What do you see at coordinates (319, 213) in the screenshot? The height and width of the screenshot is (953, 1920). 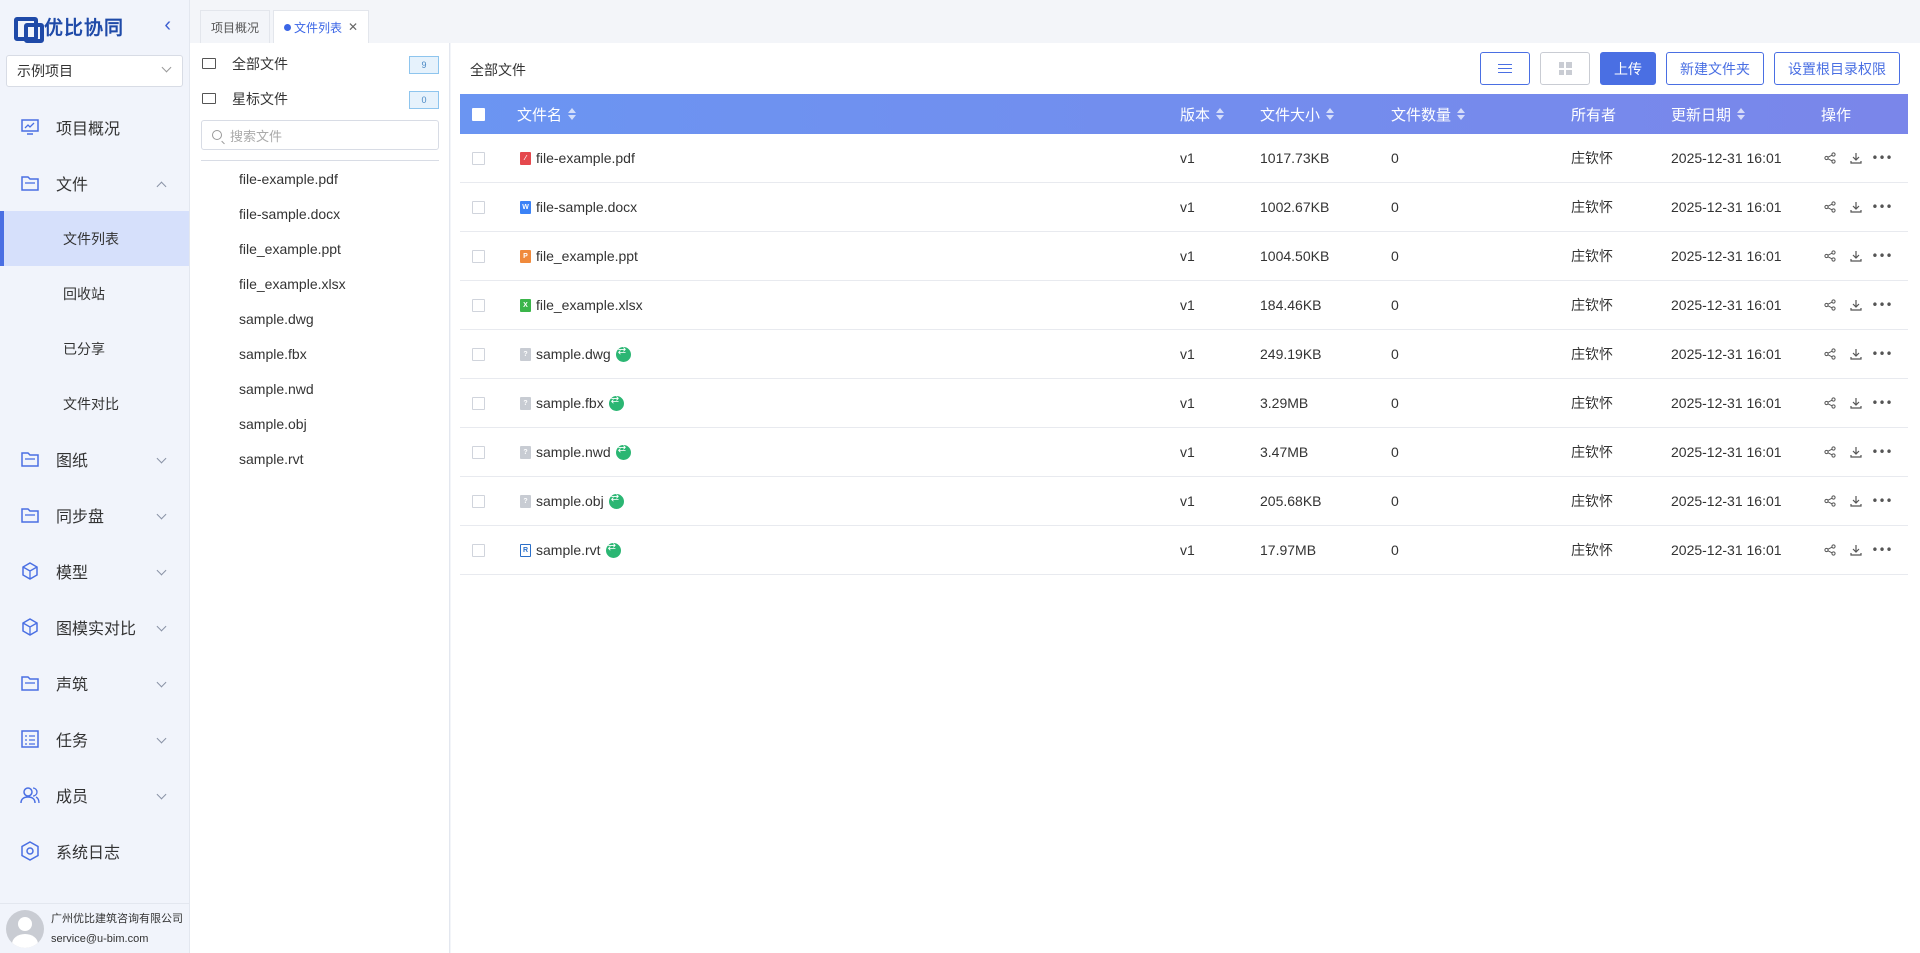 I see `tree-file-item: file-sample.docx` at bounding box center [319, 213].